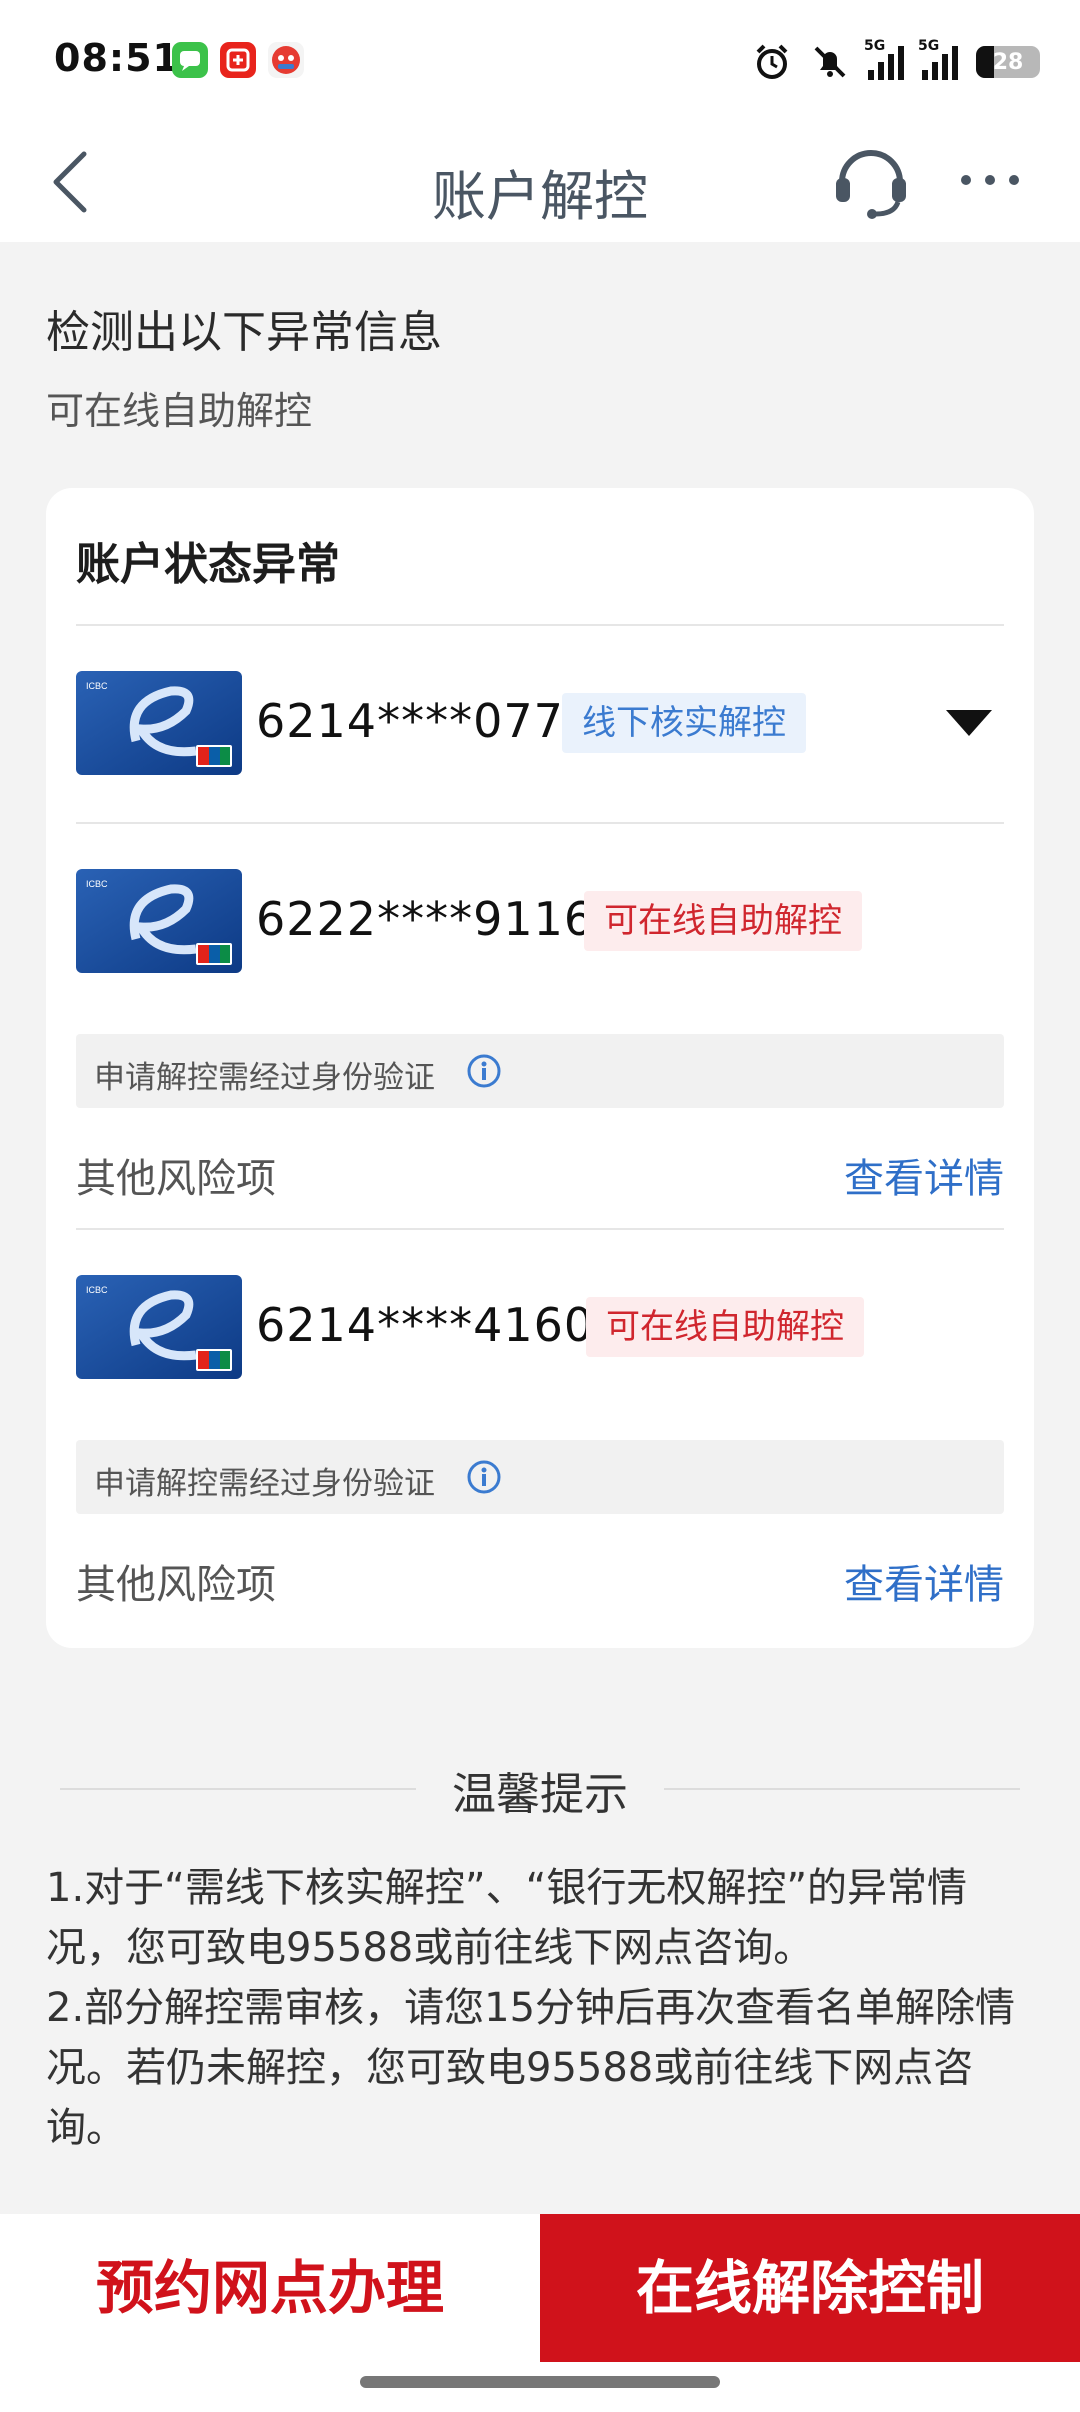 The height and width of the screenshot is (2412, 1080). I want to click on status-time: 08:51, so click(117, 58).